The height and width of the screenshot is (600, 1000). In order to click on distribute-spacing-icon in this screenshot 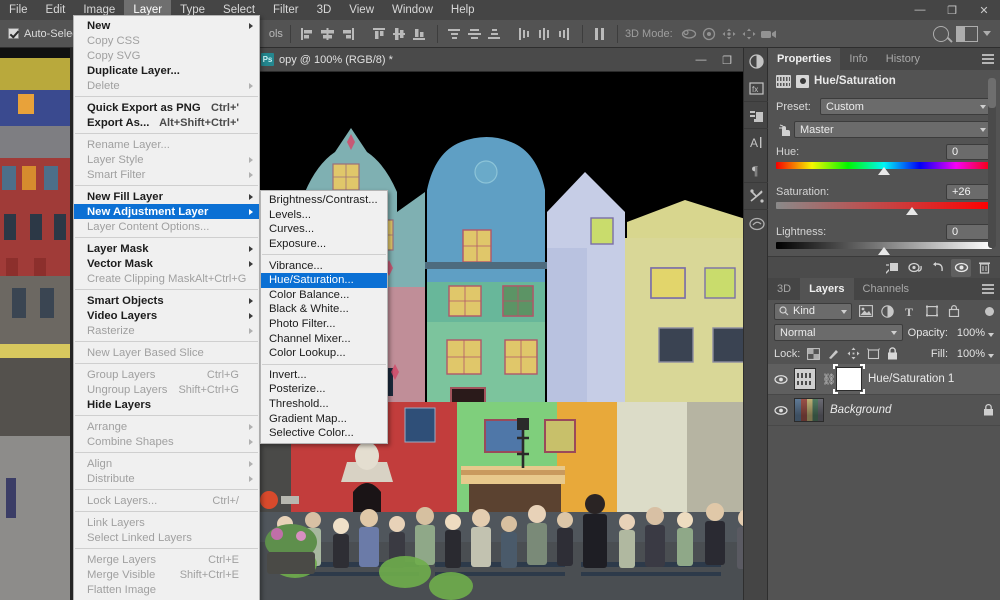, I will do `click(600, 34)`.